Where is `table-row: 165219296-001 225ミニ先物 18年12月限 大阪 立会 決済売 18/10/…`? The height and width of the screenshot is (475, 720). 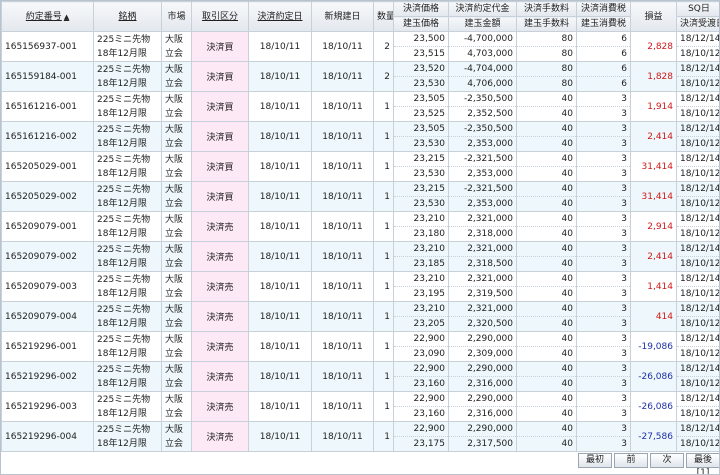
table-row: 165219296-001 225ミニ先物 18年12月限 大阪 立会 決済売 18/10/… is located at coordinates (360, 346).